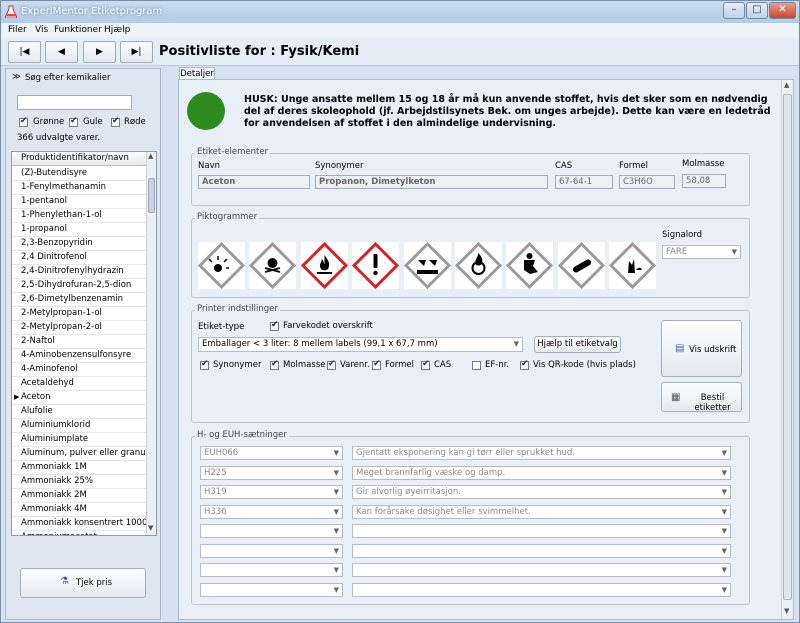 Image resolution: width=800 pixels, height=623 pixels. What do you see at coordinates (701, 348) in the screenshot?
I see `show-print-button: ▤ Vis udskrift` at bounding box center [701, 348].